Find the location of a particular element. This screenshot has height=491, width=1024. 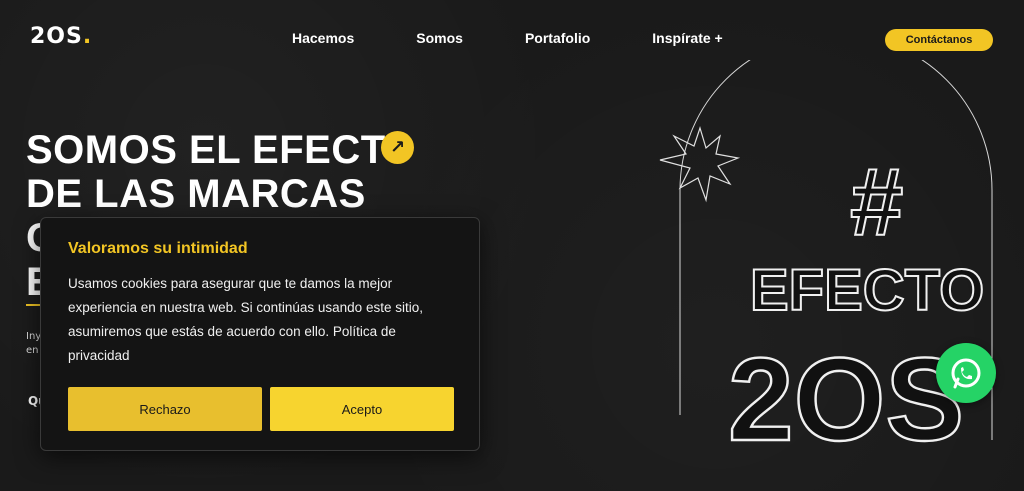

art-hash: # is located at coordinates (876, 202).